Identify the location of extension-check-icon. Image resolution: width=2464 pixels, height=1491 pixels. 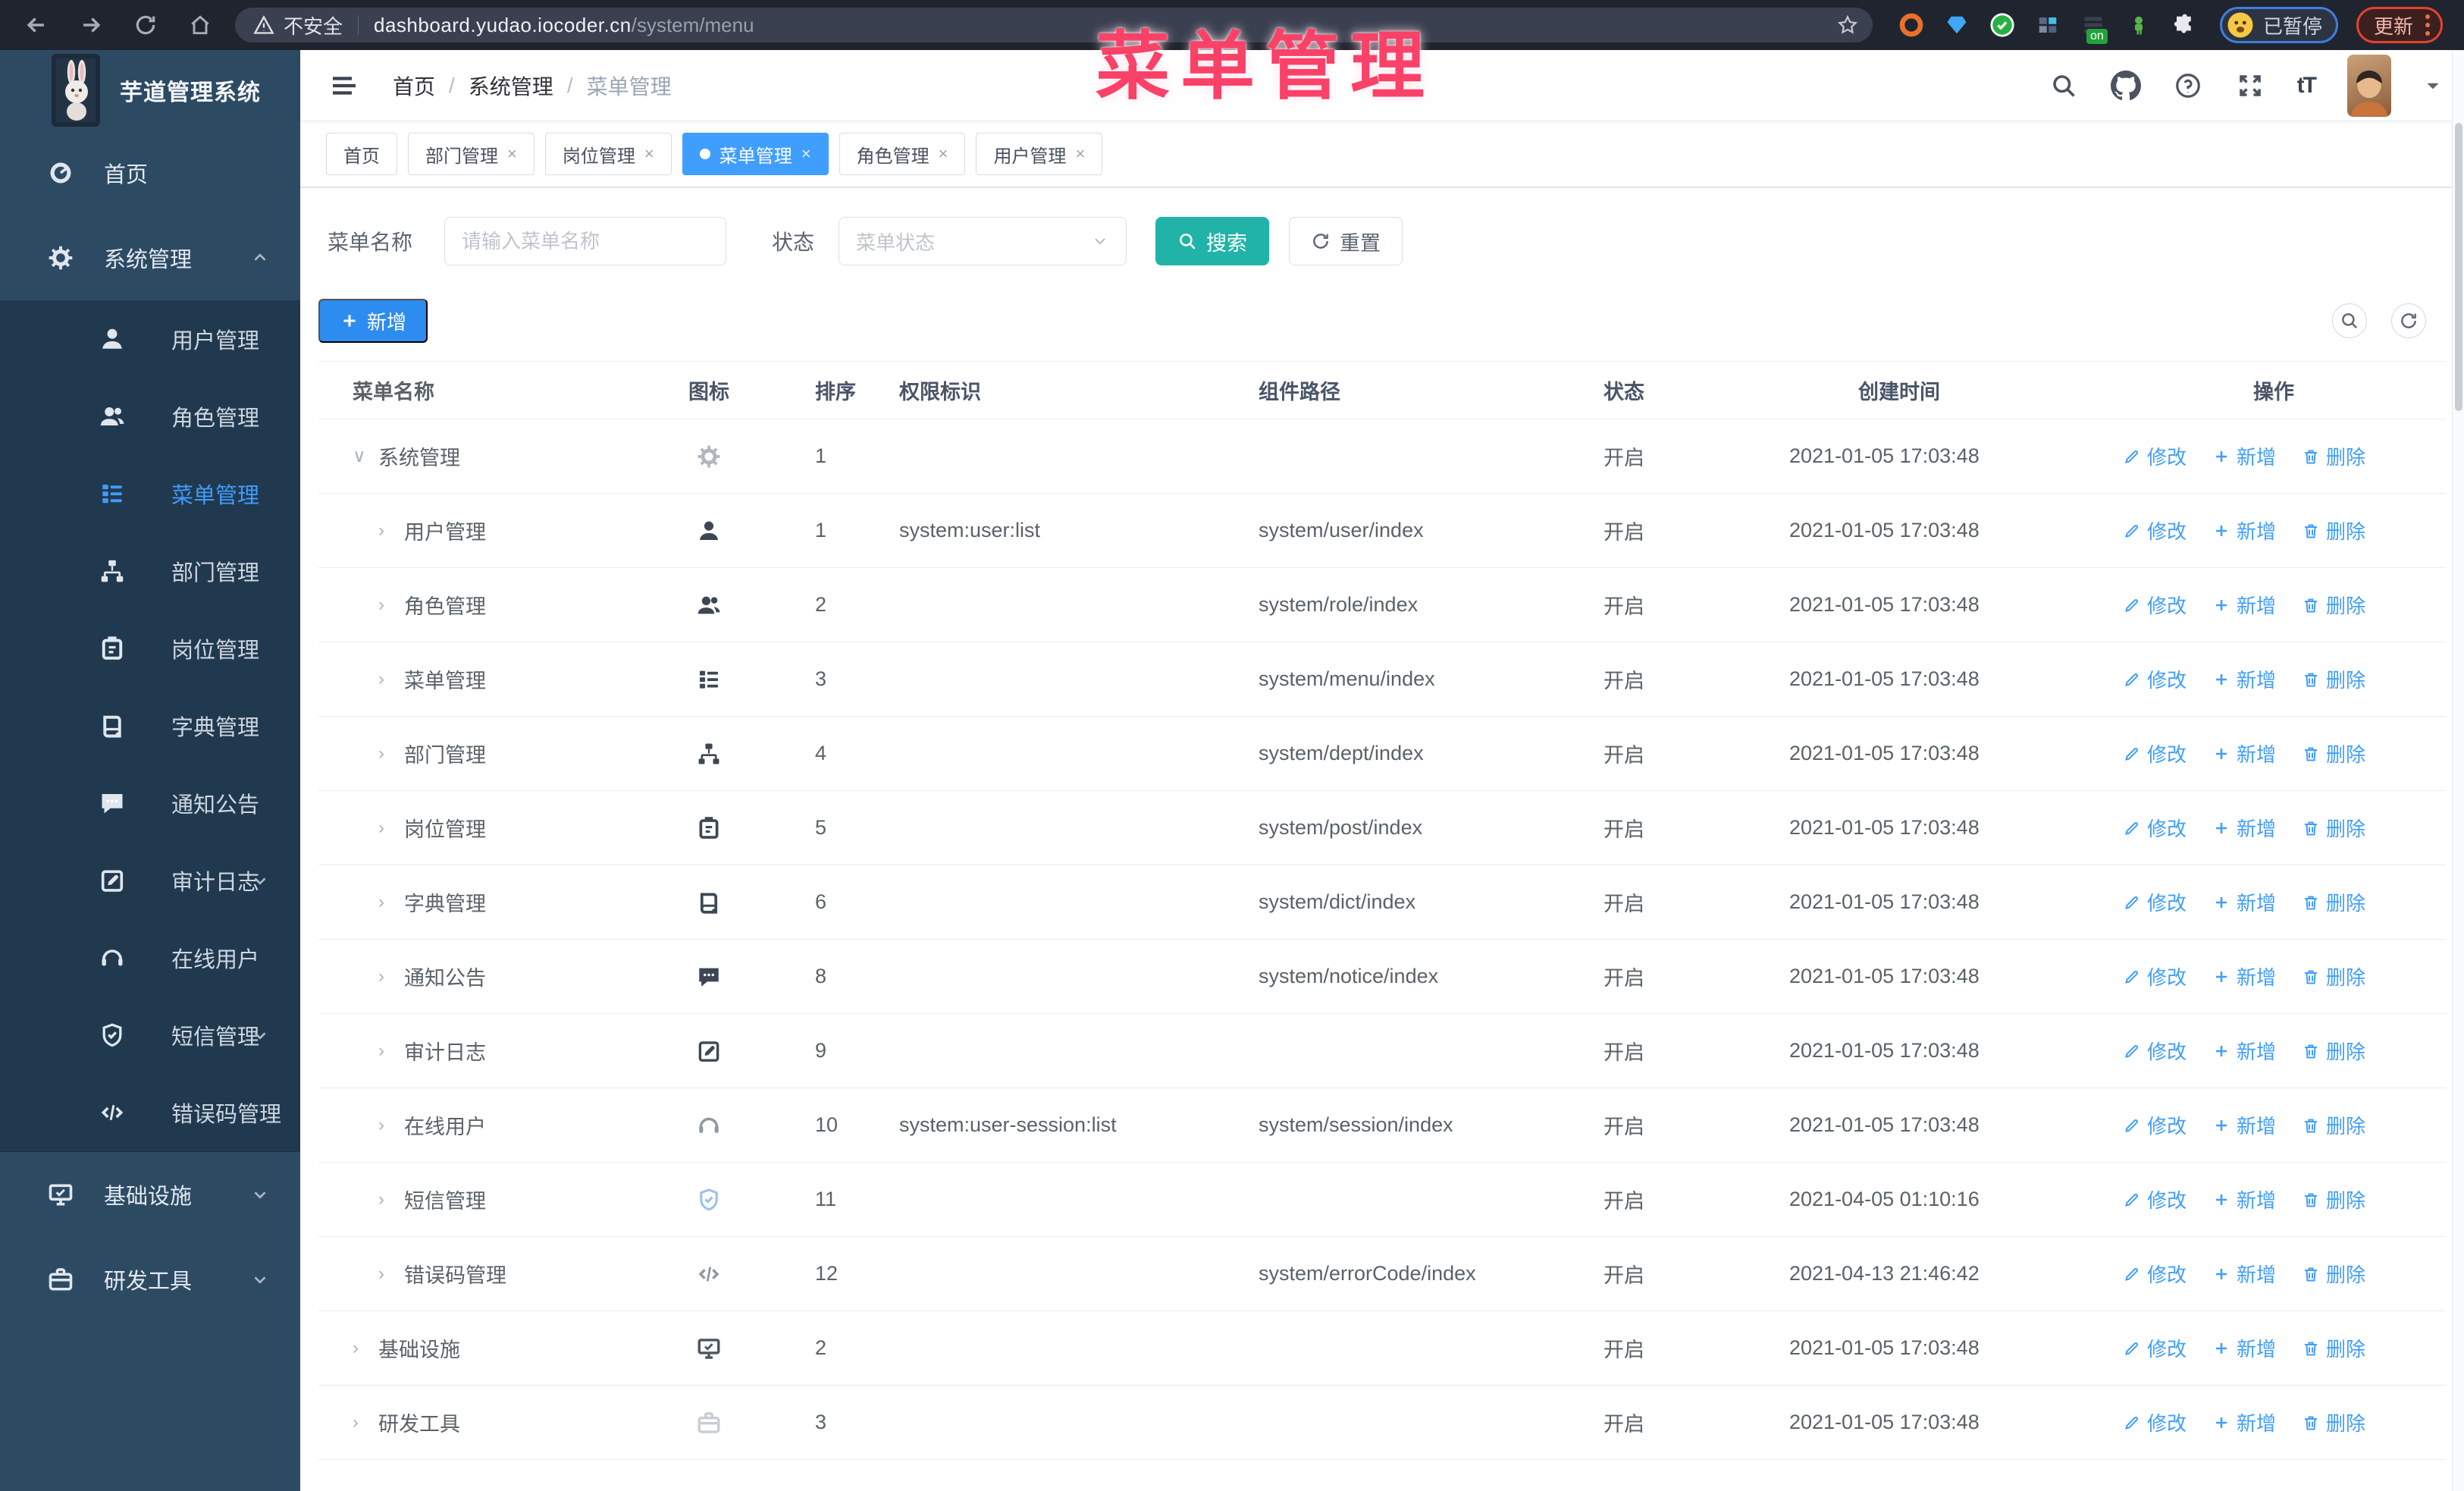
(2002, 25).